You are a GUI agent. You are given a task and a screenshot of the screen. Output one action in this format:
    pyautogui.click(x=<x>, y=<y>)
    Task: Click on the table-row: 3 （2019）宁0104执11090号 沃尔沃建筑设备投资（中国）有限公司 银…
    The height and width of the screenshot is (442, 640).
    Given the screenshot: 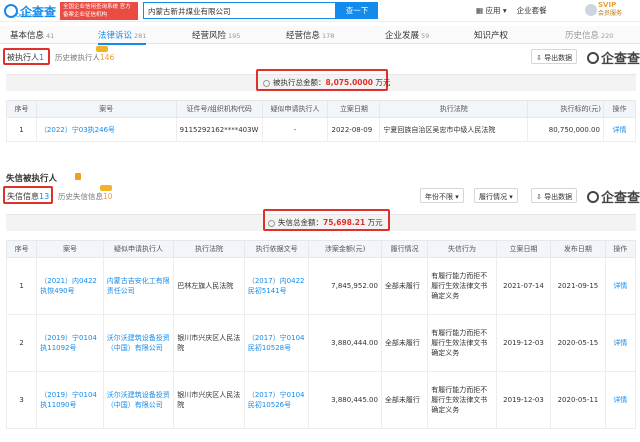 What is the action you would take?
    pyautogui.click(x=321, y=400)
    